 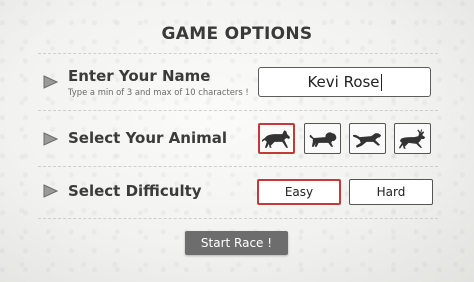 I want to click on name-label: Enter Your Name, so click(x=139, y=76).